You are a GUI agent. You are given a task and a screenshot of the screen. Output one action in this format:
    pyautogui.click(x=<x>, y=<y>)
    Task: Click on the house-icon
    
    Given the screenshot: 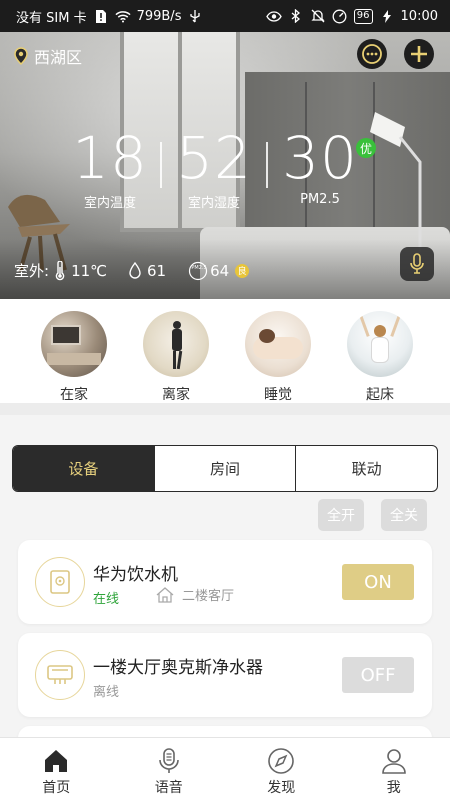 What is the action you would take?
    pyautogui.click(x=165, y=594)
    